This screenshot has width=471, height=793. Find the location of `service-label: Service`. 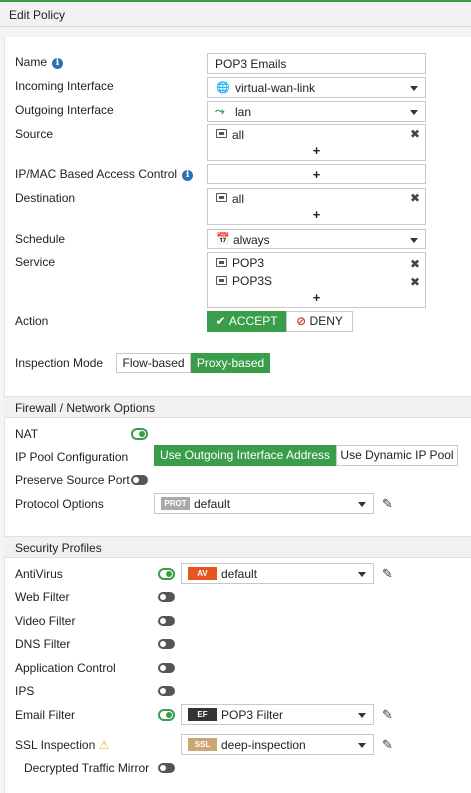

service-label: Service is located at coordinates (35, 262).